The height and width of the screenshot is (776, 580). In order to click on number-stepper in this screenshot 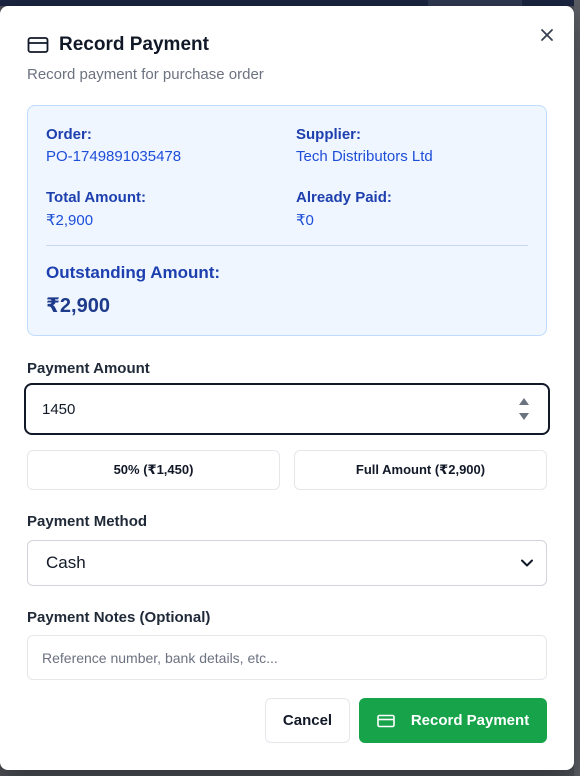, I will do `click(524, 409)`.